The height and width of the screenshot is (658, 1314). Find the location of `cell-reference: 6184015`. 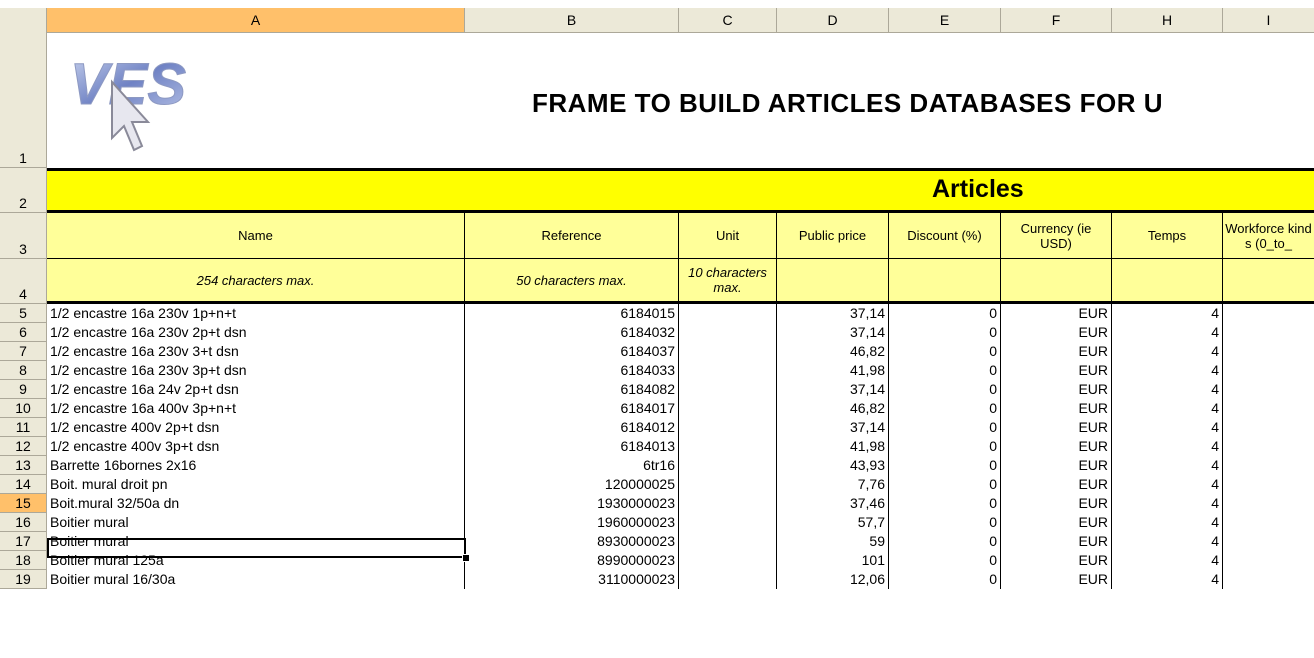

cell-reference: 6184015 is located at coordinates (572, 313).